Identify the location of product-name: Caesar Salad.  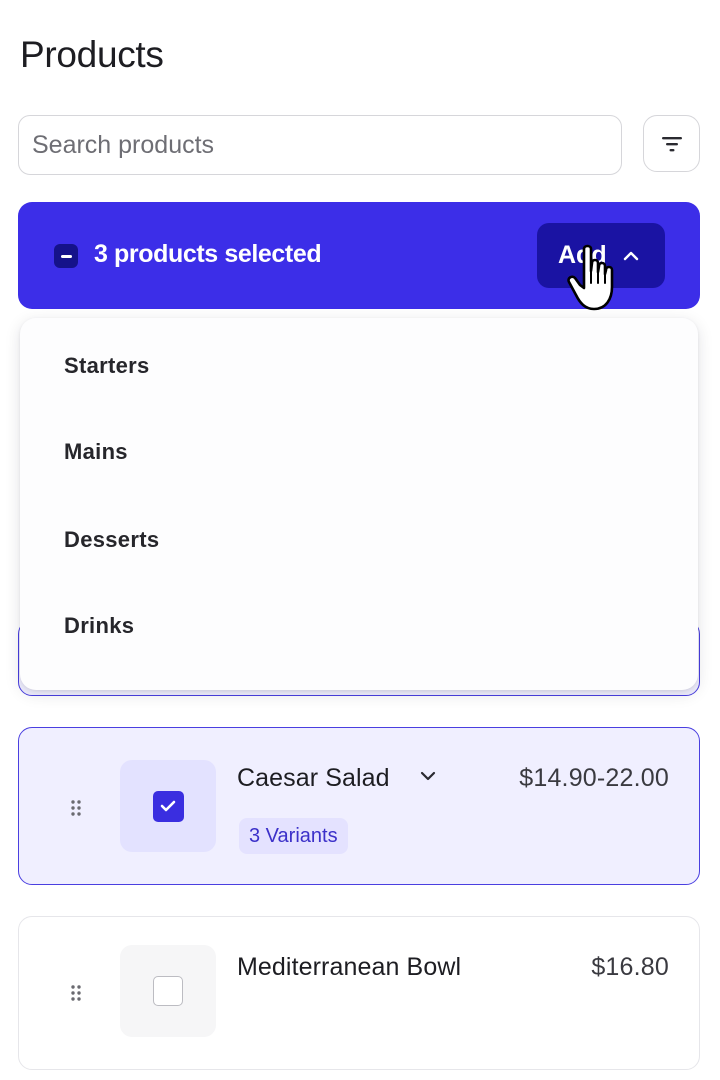
(313, 778).